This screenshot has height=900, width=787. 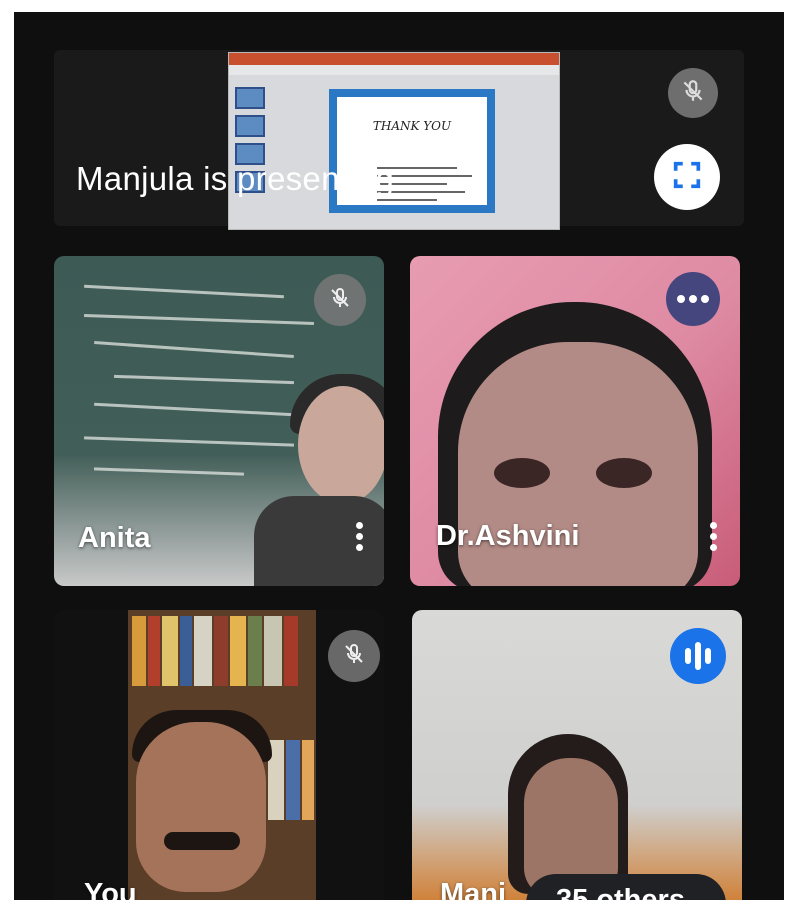 What do you see at coordinates (219, 755) in the screenshot?
I see `participant-tile-you: You` at bounding box center [219, 755].